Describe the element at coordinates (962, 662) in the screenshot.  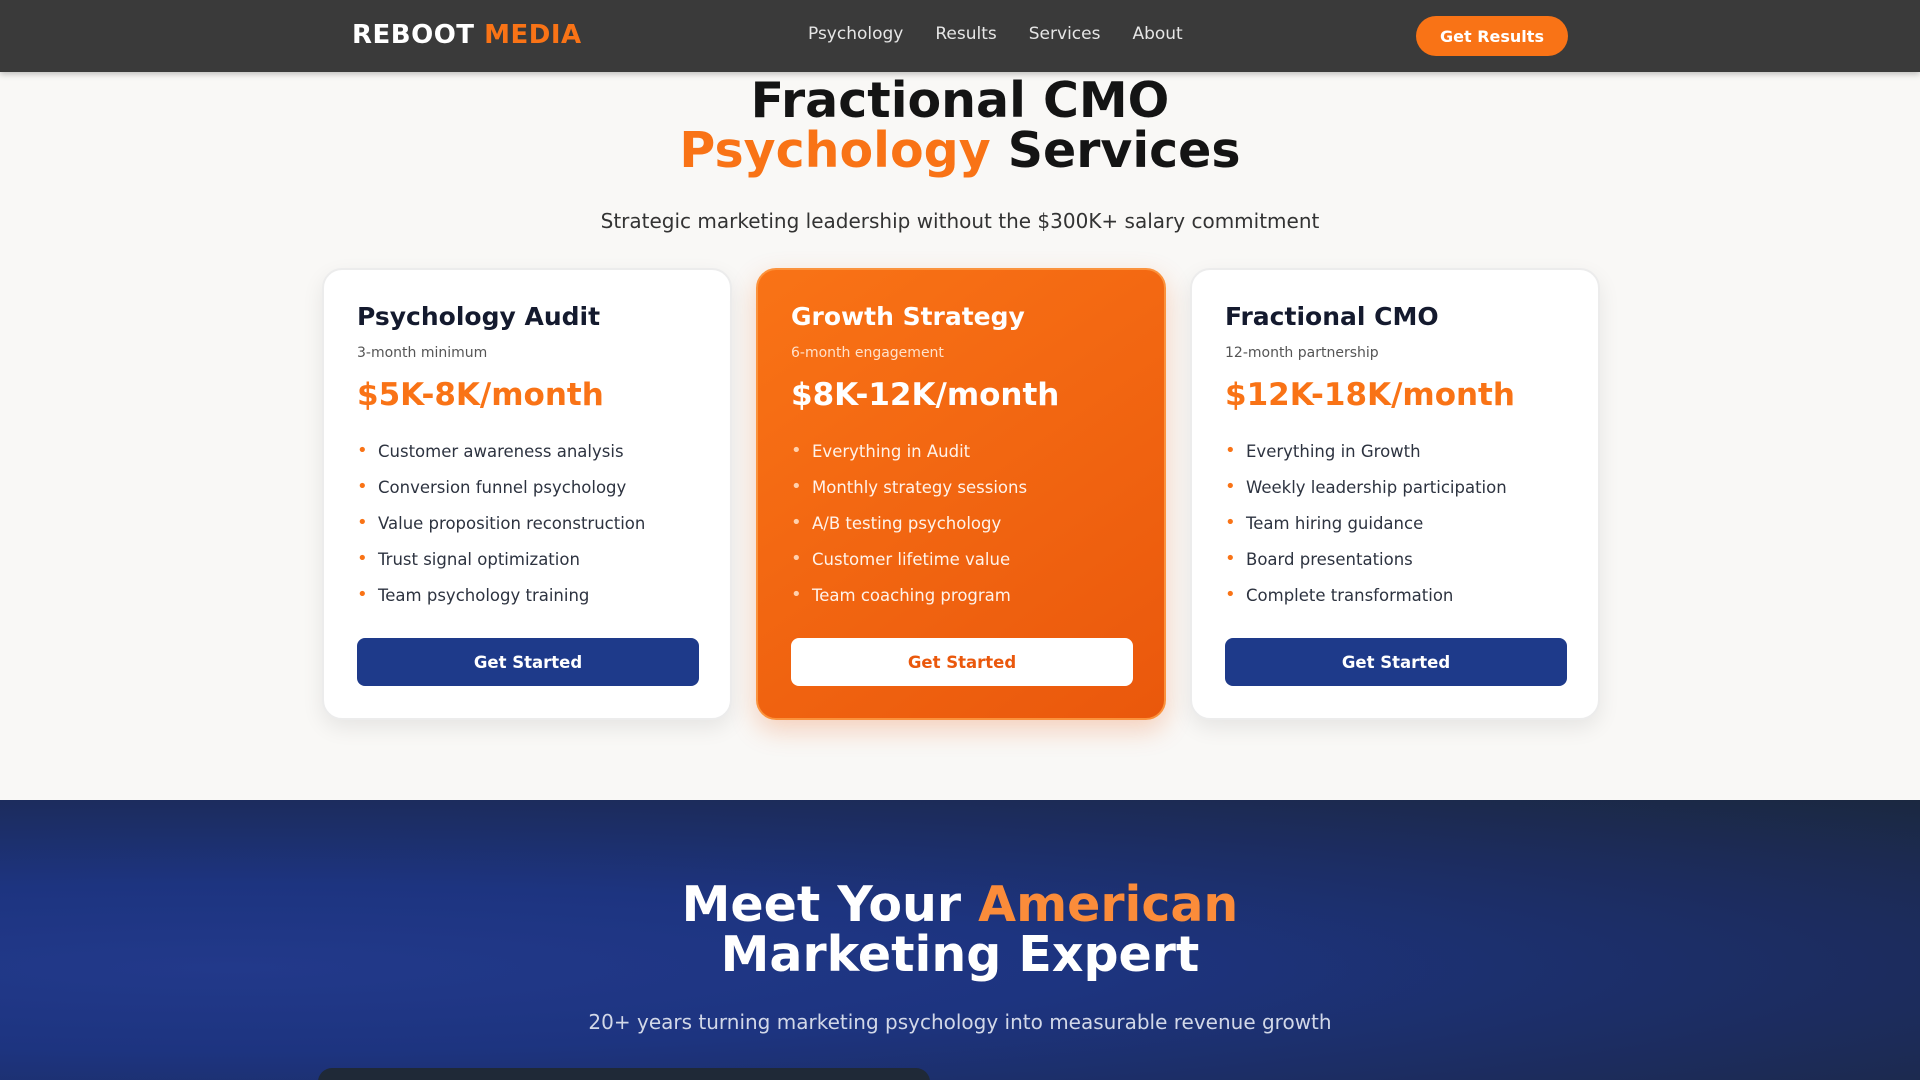
I see `get-started-button-growth: Get Started` at that location.